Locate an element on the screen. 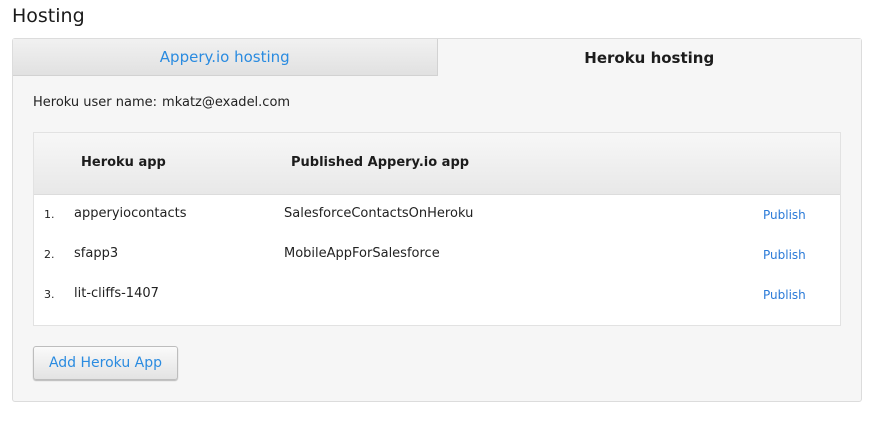  published-app-name: SalesforceContactsOnHeroku is located at coordinates (379, 213).